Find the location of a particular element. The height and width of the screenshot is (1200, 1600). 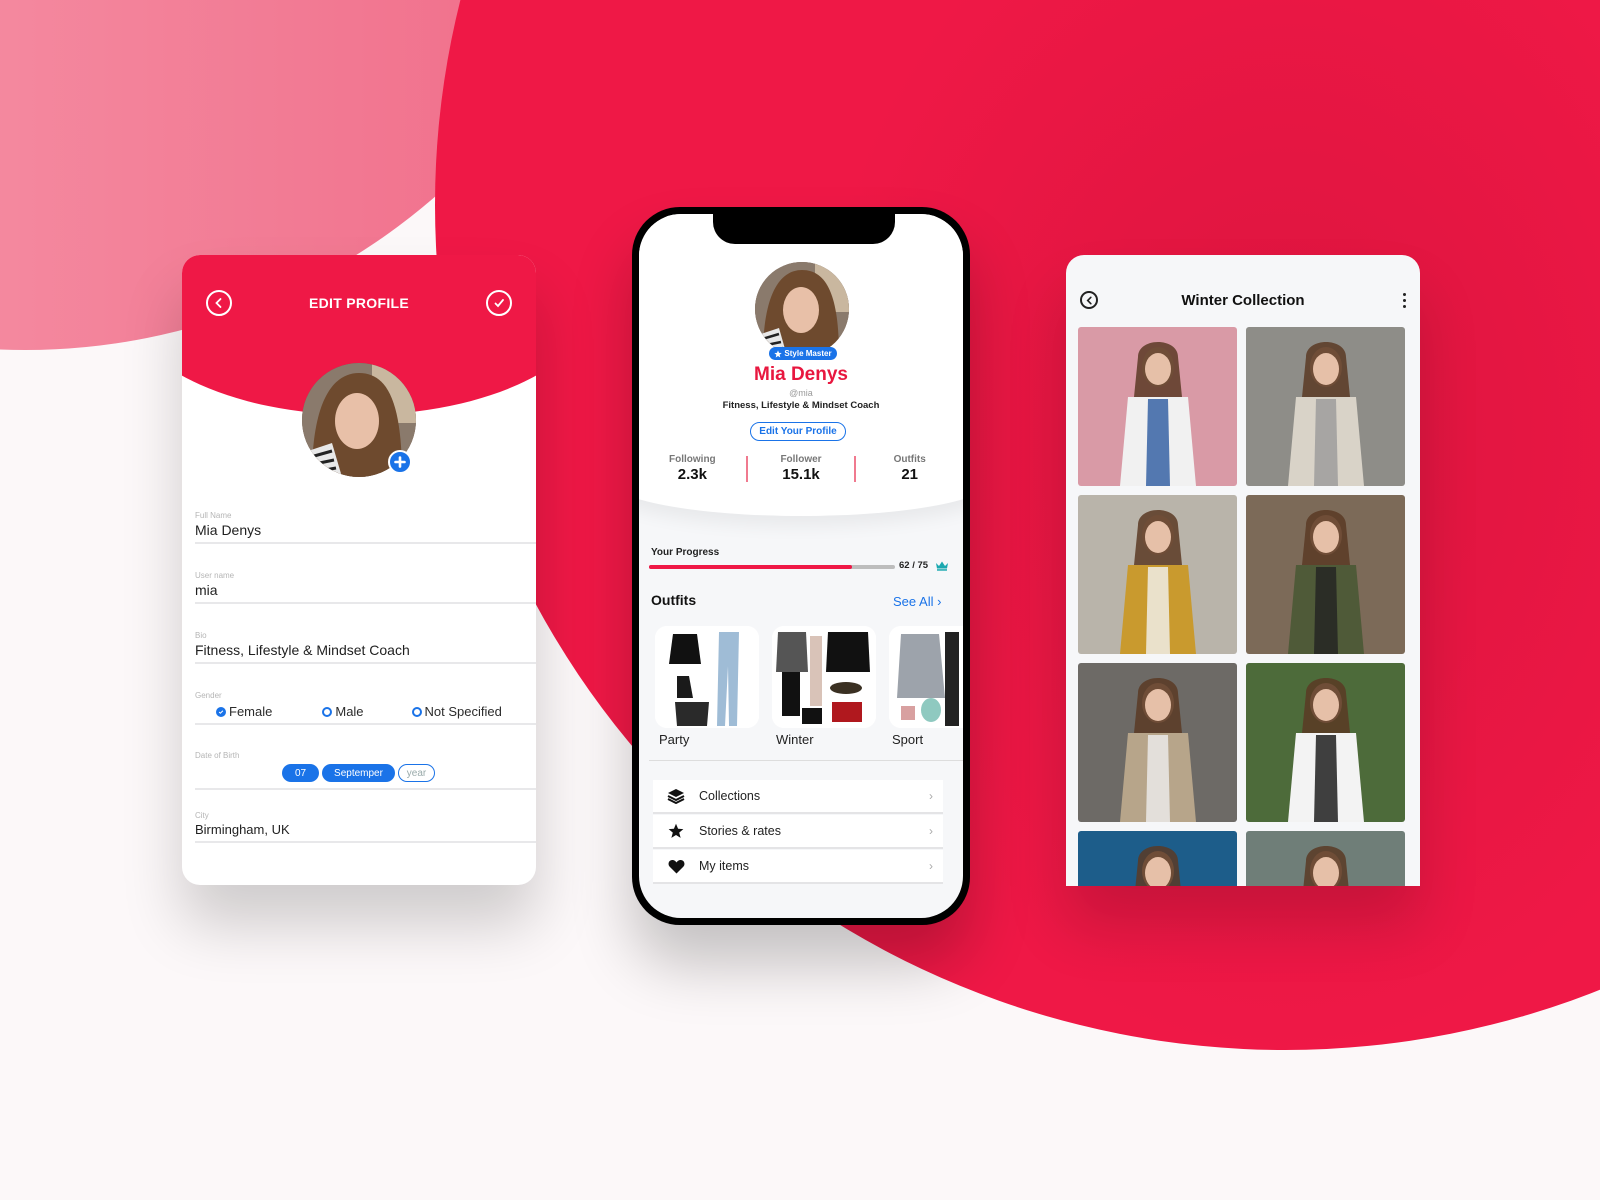

gender-label: Gender is located at coordinates (208, 695).